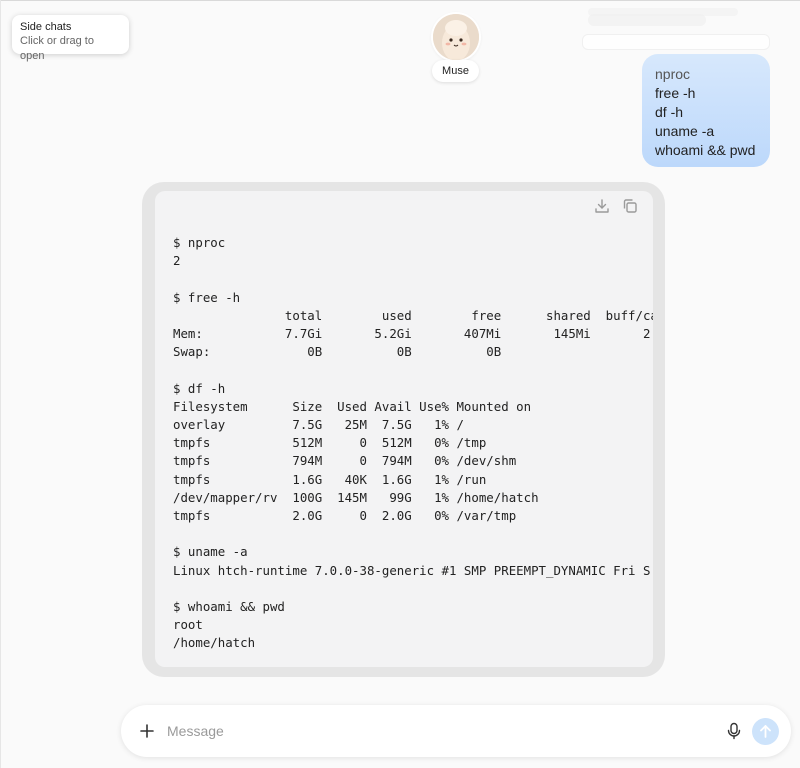 The height and width of the screenshot is (768, 800). What do you see at coordinates (337, 352) in the screenshot?
I see `code-line: Swap: 0B 0B 0B` at bounding box center [337, 352].